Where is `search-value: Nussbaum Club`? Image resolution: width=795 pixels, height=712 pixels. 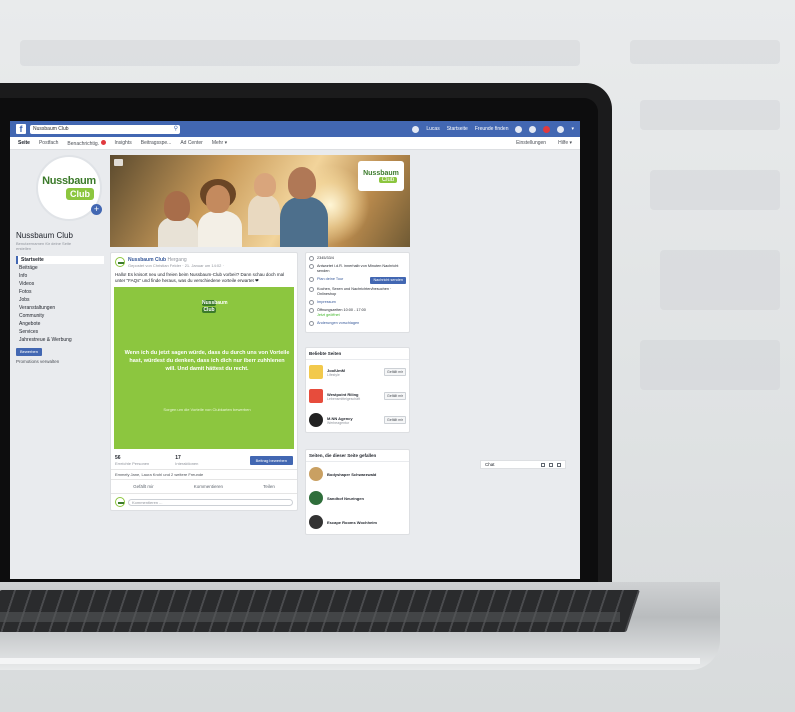
search-value: Nussbaum Club is located at coordinates (51, 128).